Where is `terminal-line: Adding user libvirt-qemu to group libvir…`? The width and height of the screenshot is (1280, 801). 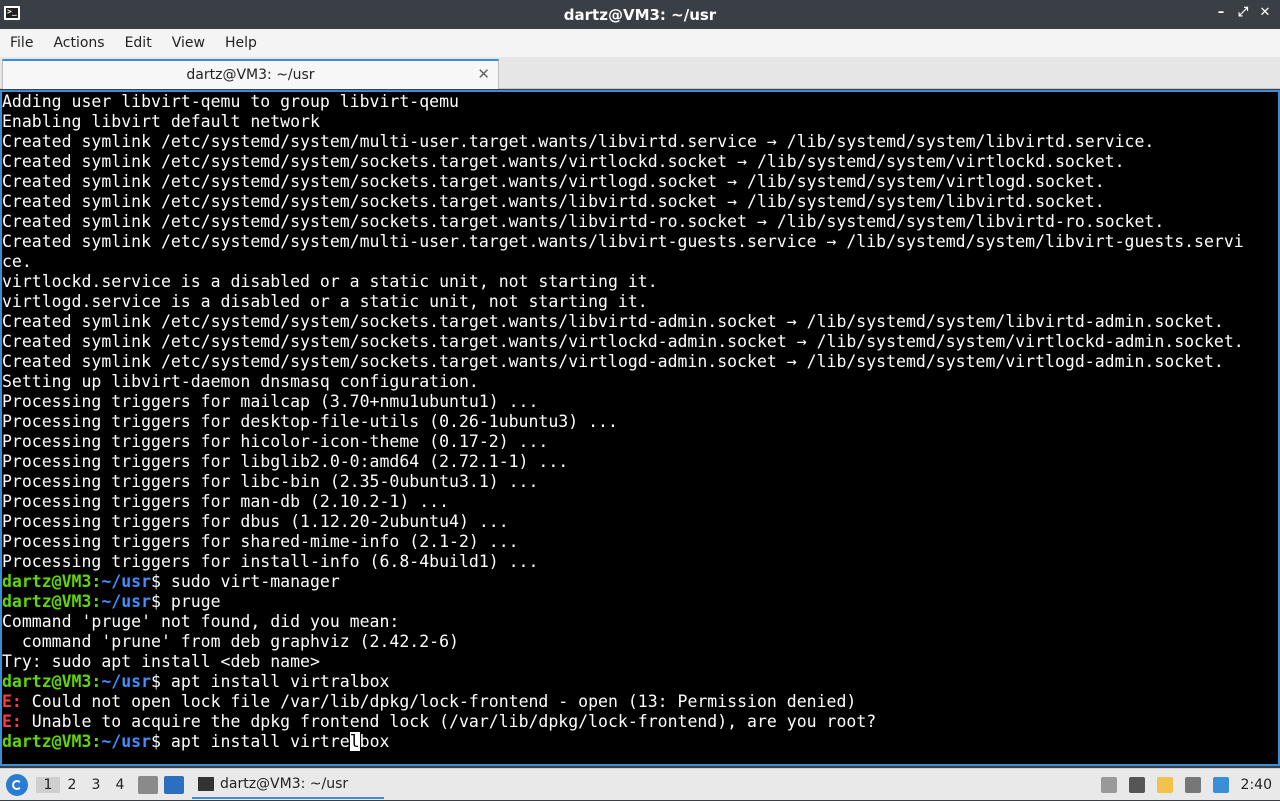 terminal-line: Adding user libvirt-qemu to group libvir… is located at coordinates (623, 102).